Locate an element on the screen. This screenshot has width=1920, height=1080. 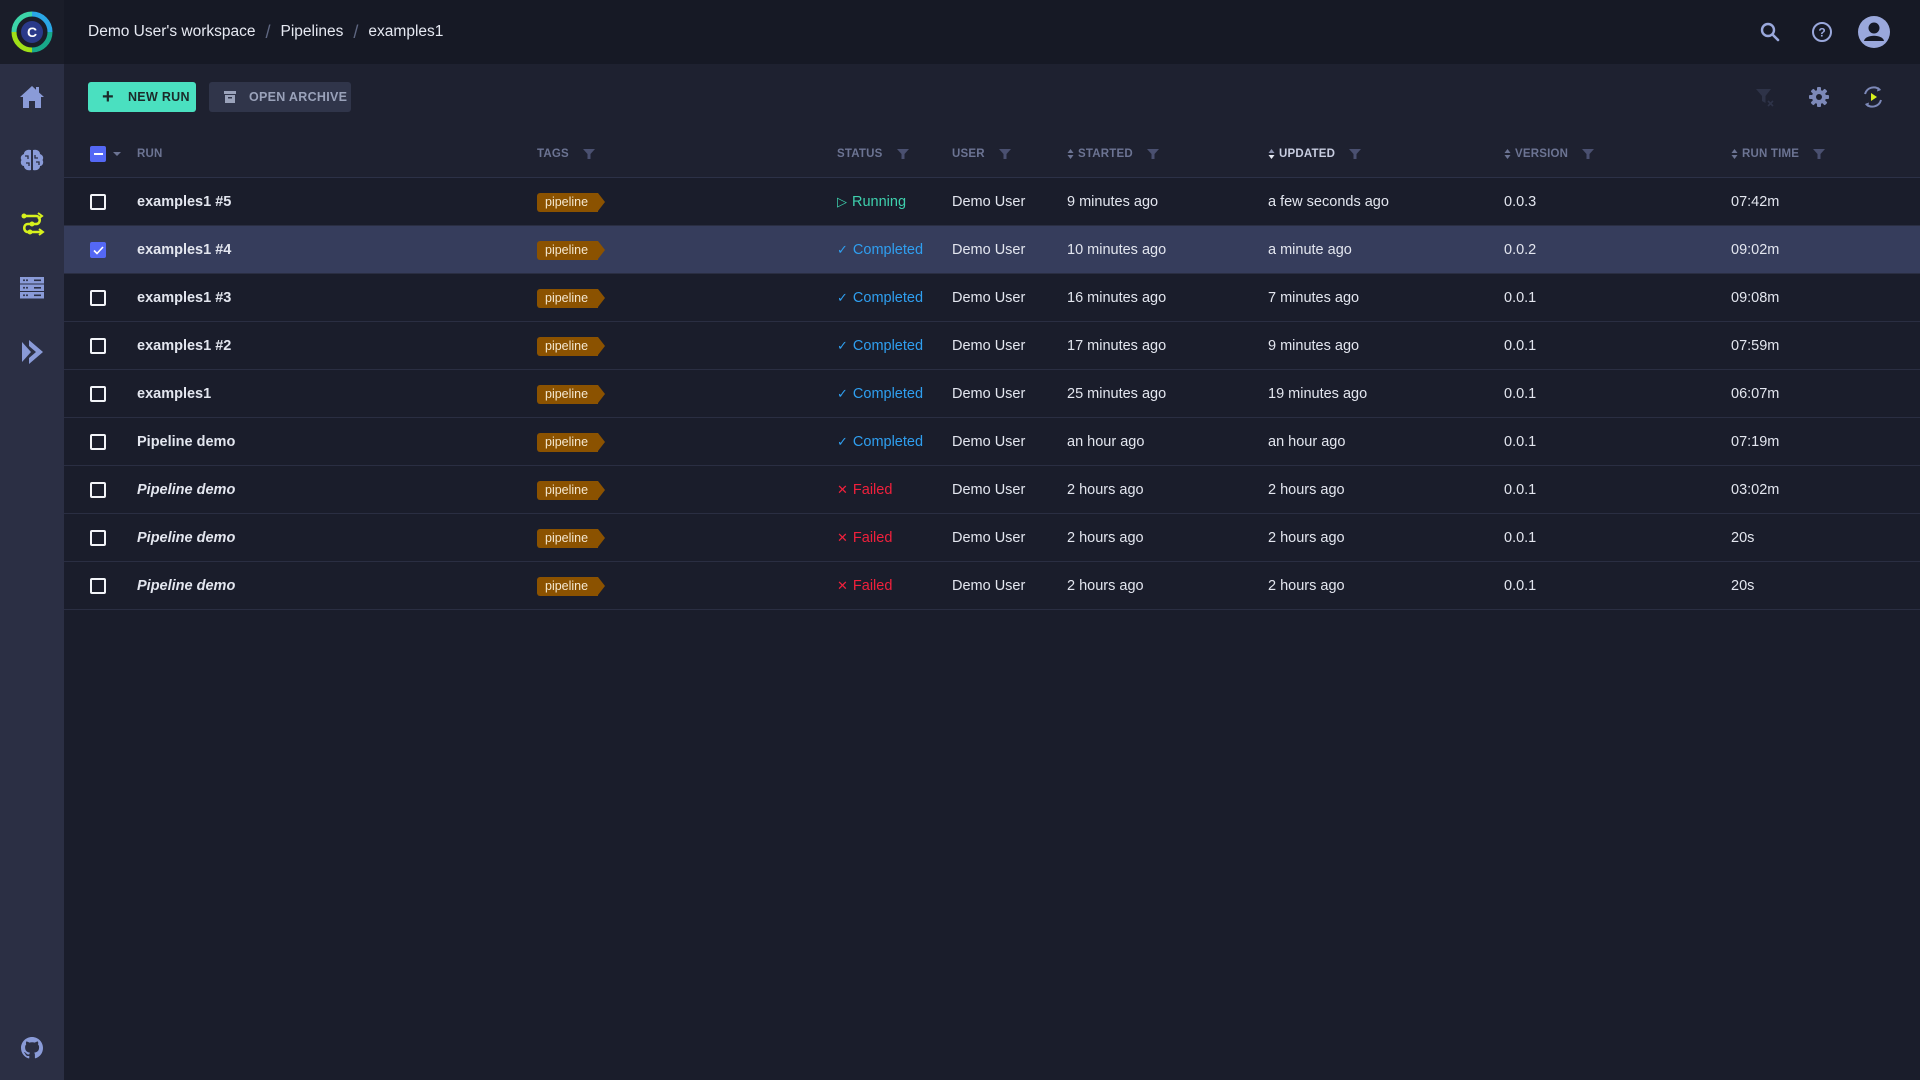
app-logo: C is located at coordinates (32, 32).